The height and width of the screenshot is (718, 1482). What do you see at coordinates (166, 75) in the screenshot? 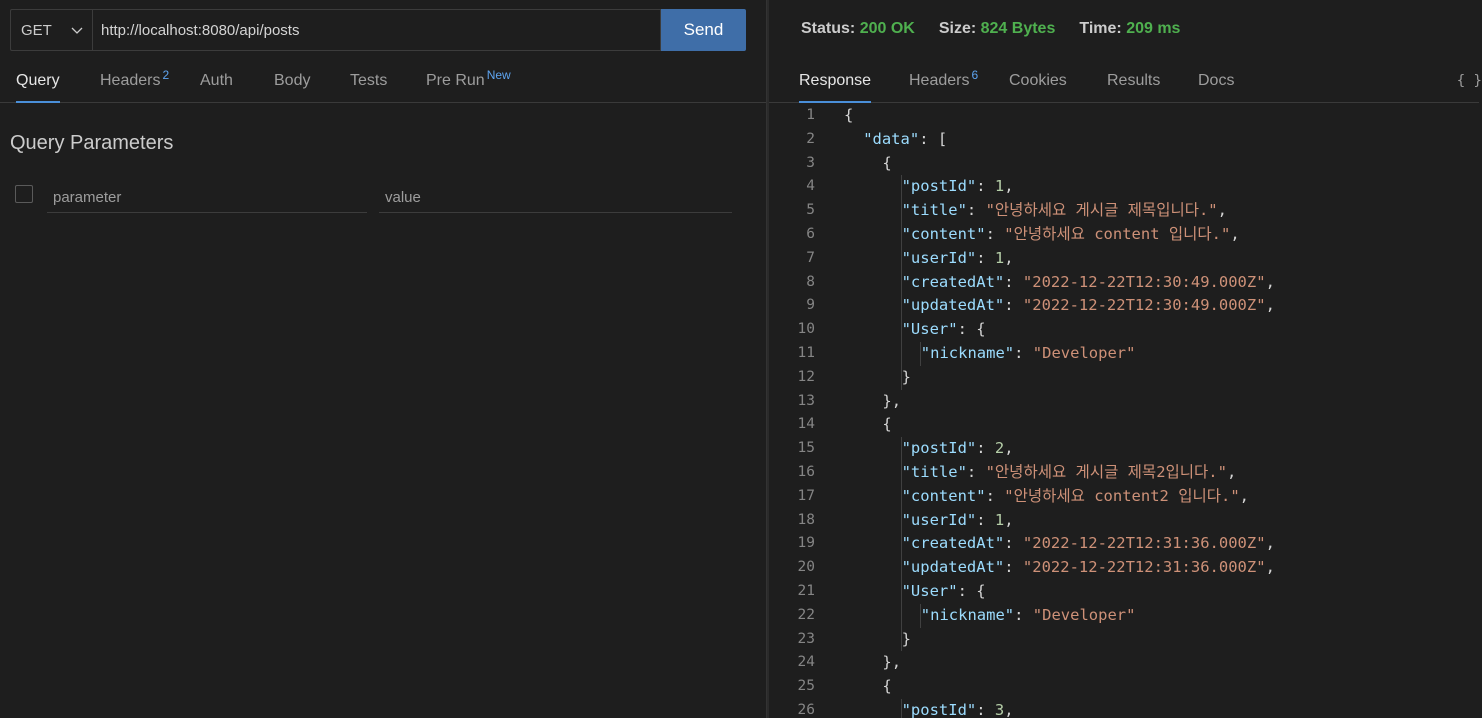
I see `tab-badge: 2` at bounding box center [166, 75].